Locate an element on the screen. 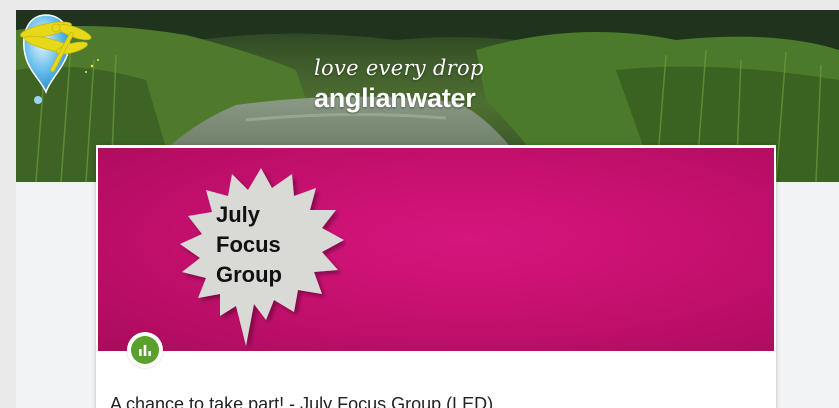 This screenshot has width=839, height=408. image-headline-line: Focus is located at coordinates (248, 244).